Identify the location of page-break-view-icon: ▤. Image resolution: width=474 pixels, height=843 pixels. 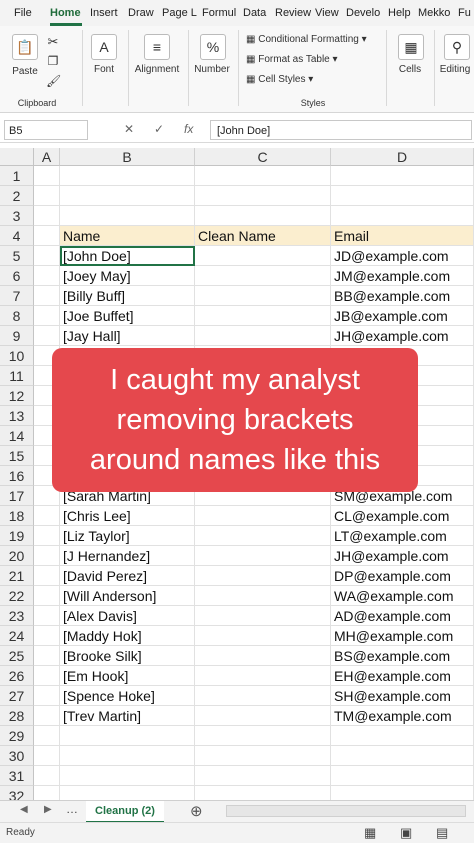
(442, 833).